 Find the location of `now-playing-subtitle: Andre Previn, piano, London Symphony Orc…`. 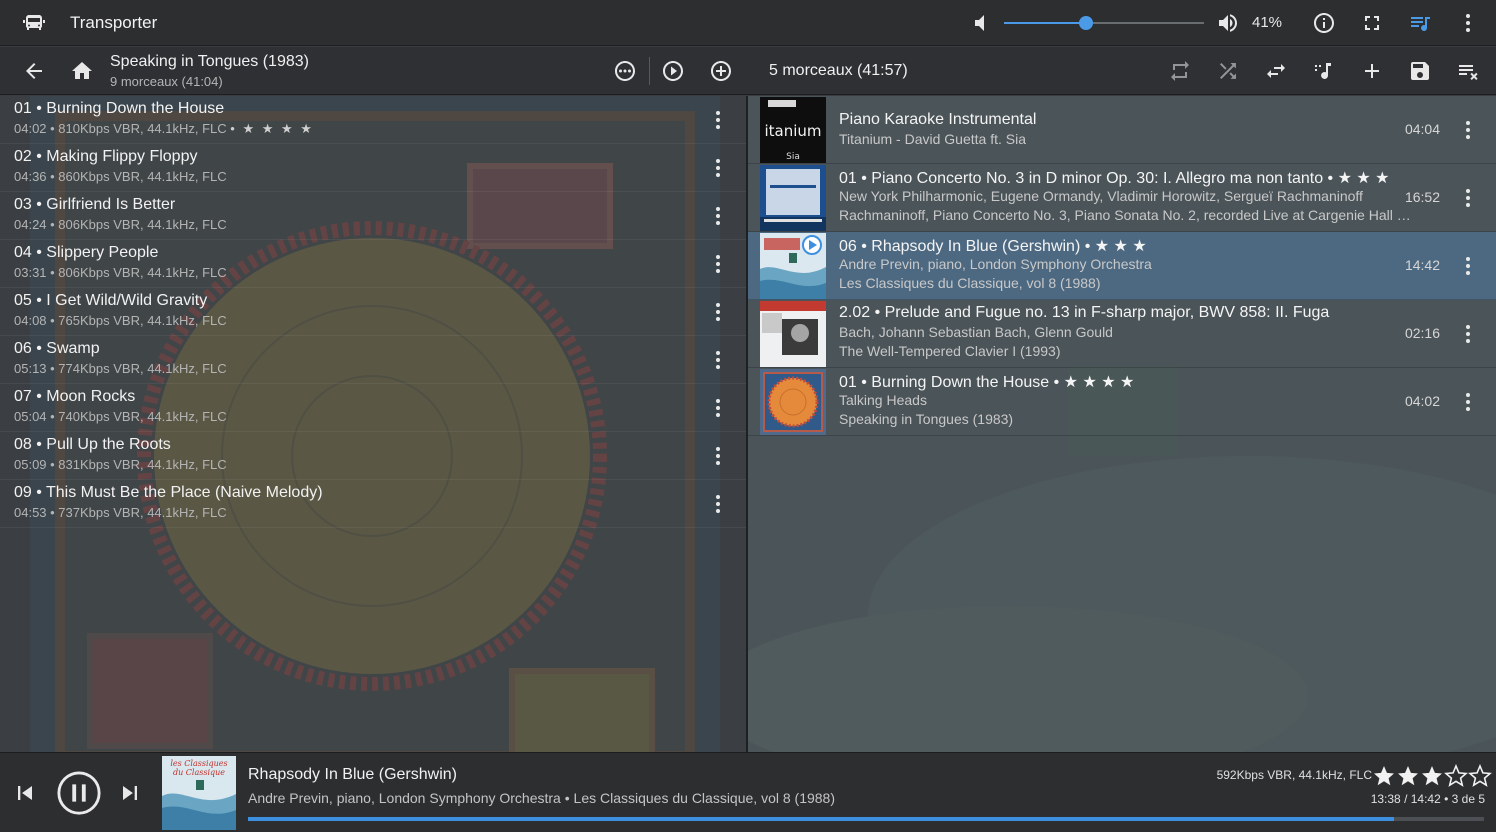

now-playing-subtitle: Andre Previn, piano, London Symphony Orc… is located at coordinates (542, 798).